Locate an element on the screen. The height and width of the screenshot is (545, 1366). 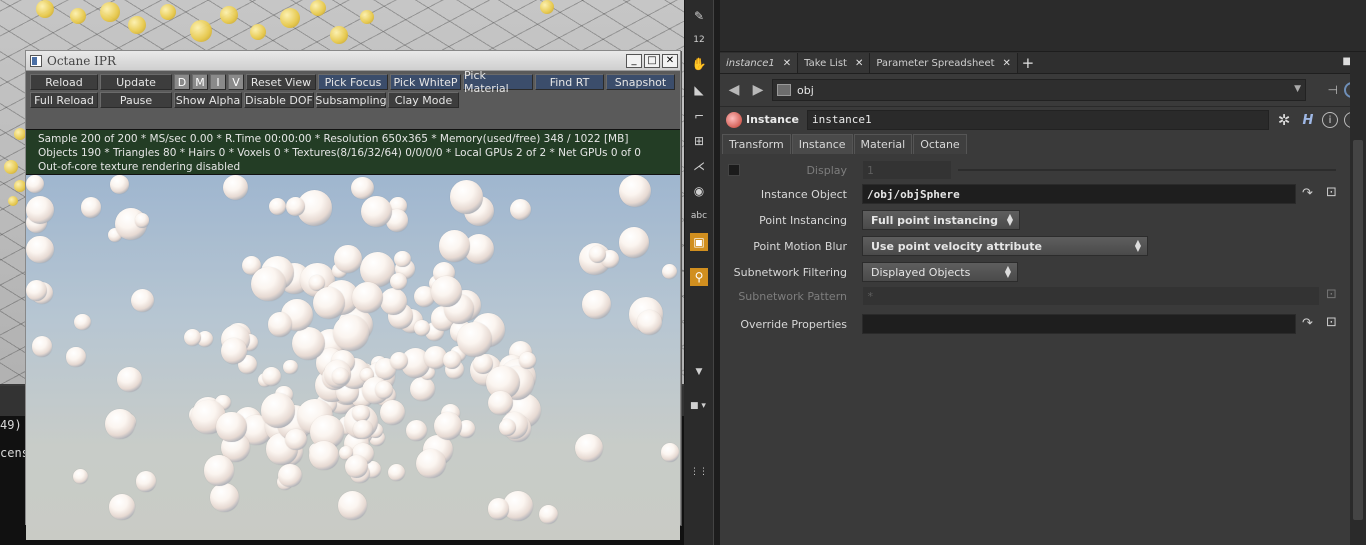
pane-scrollbar is located at coordinates (1358, 298).